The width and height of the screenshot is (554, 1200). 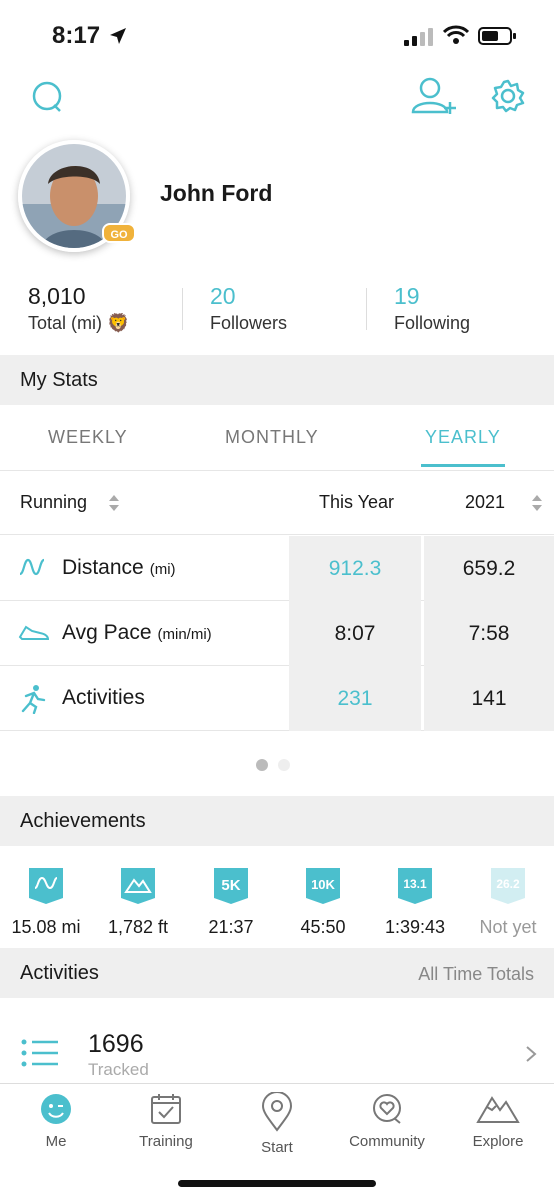 I want to click on section-title: My Stats, so click(x=59, y=380).